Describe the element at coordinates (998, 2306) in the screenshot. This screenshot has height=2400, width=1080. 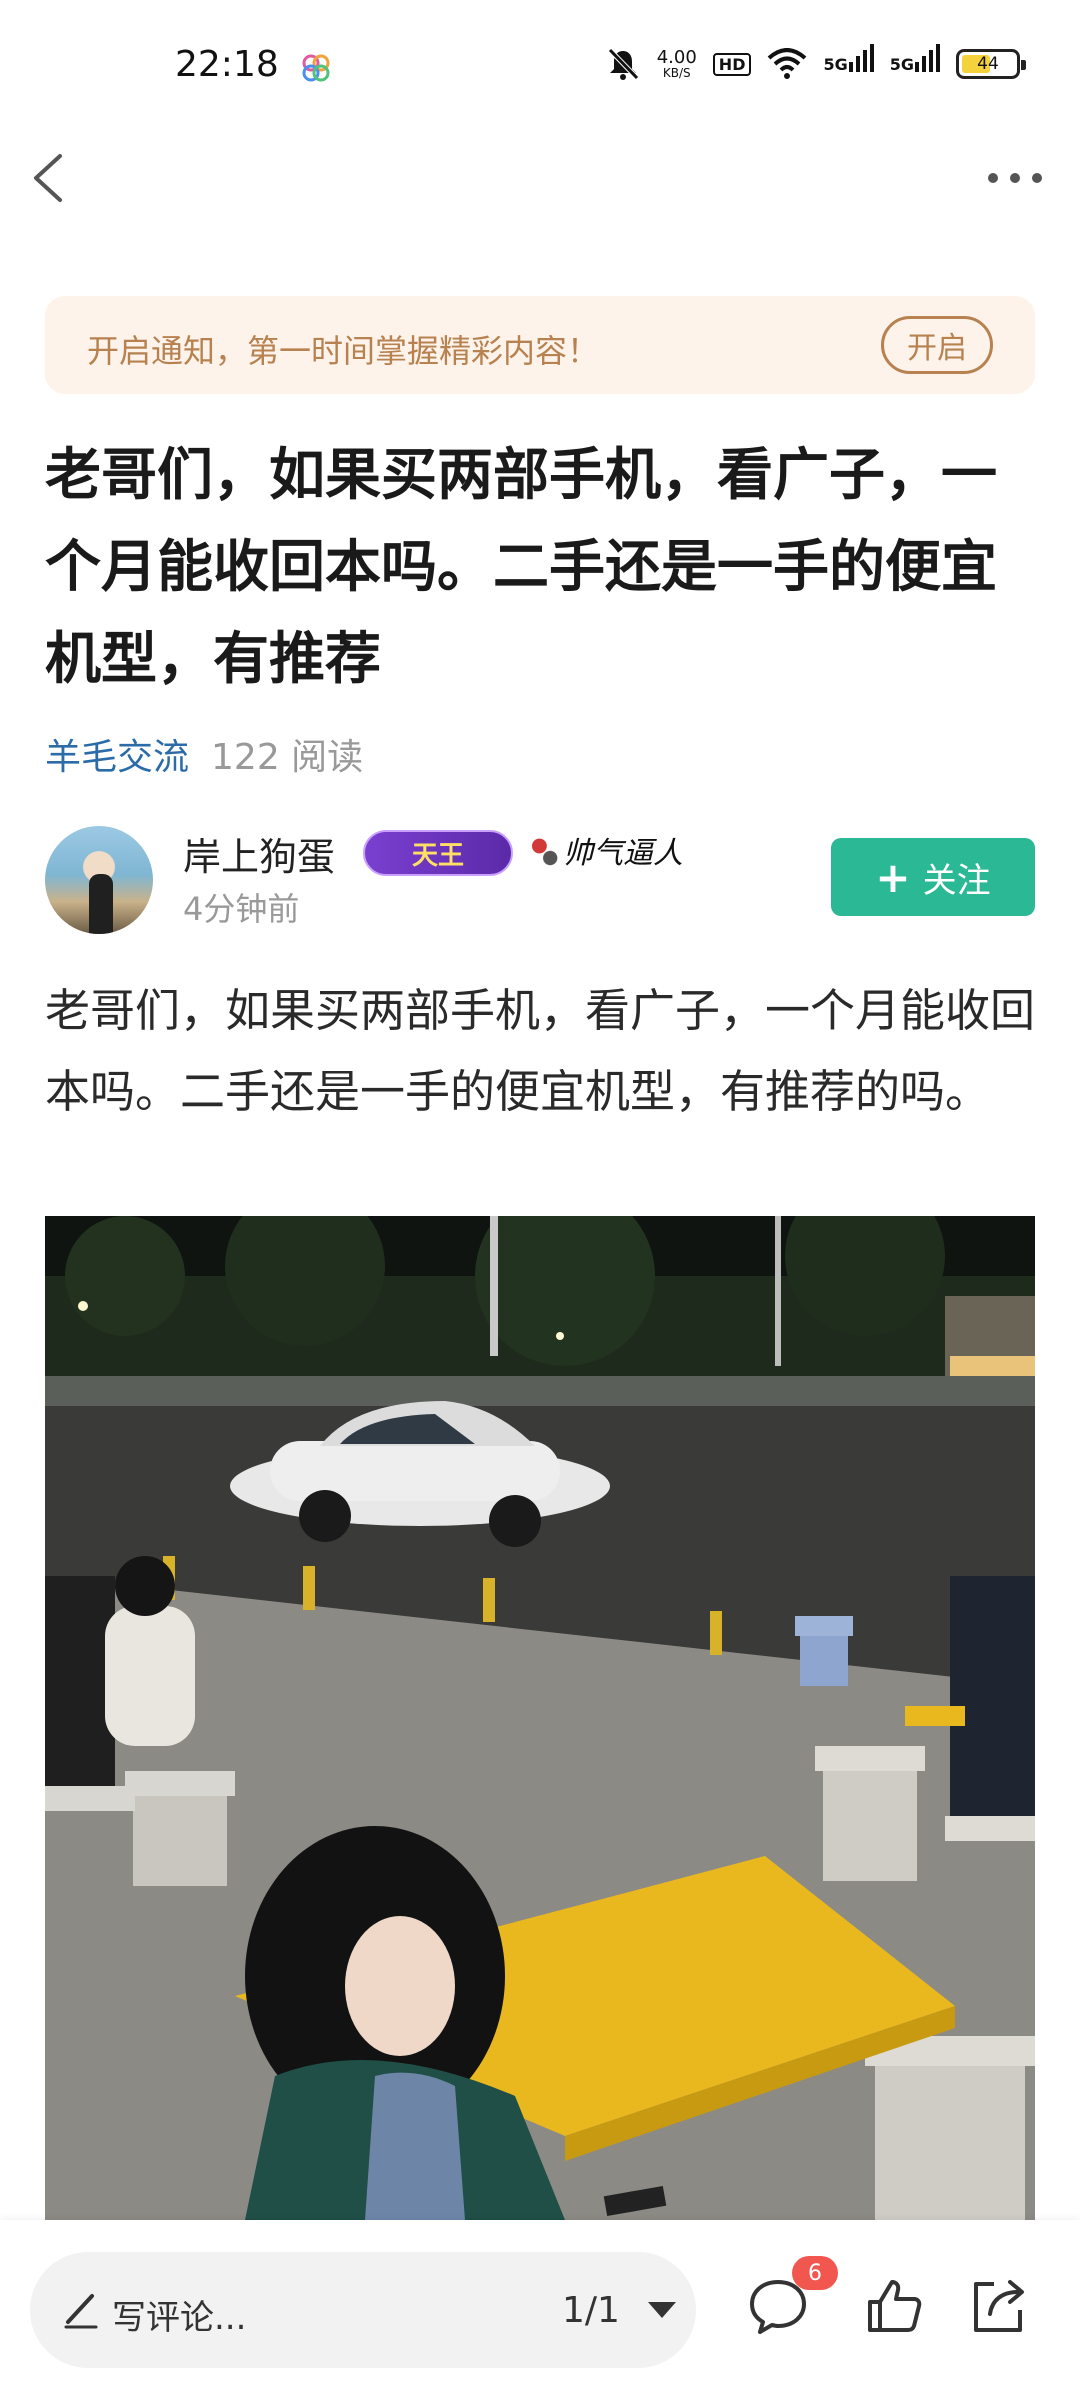
I see `share-icon` at that location.